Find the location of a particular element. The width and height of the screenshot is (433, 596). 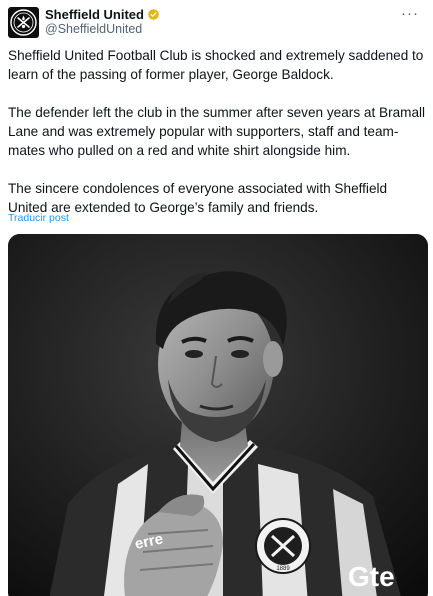

translate-post-link: Traducir post is located at coordinates (38, 218).